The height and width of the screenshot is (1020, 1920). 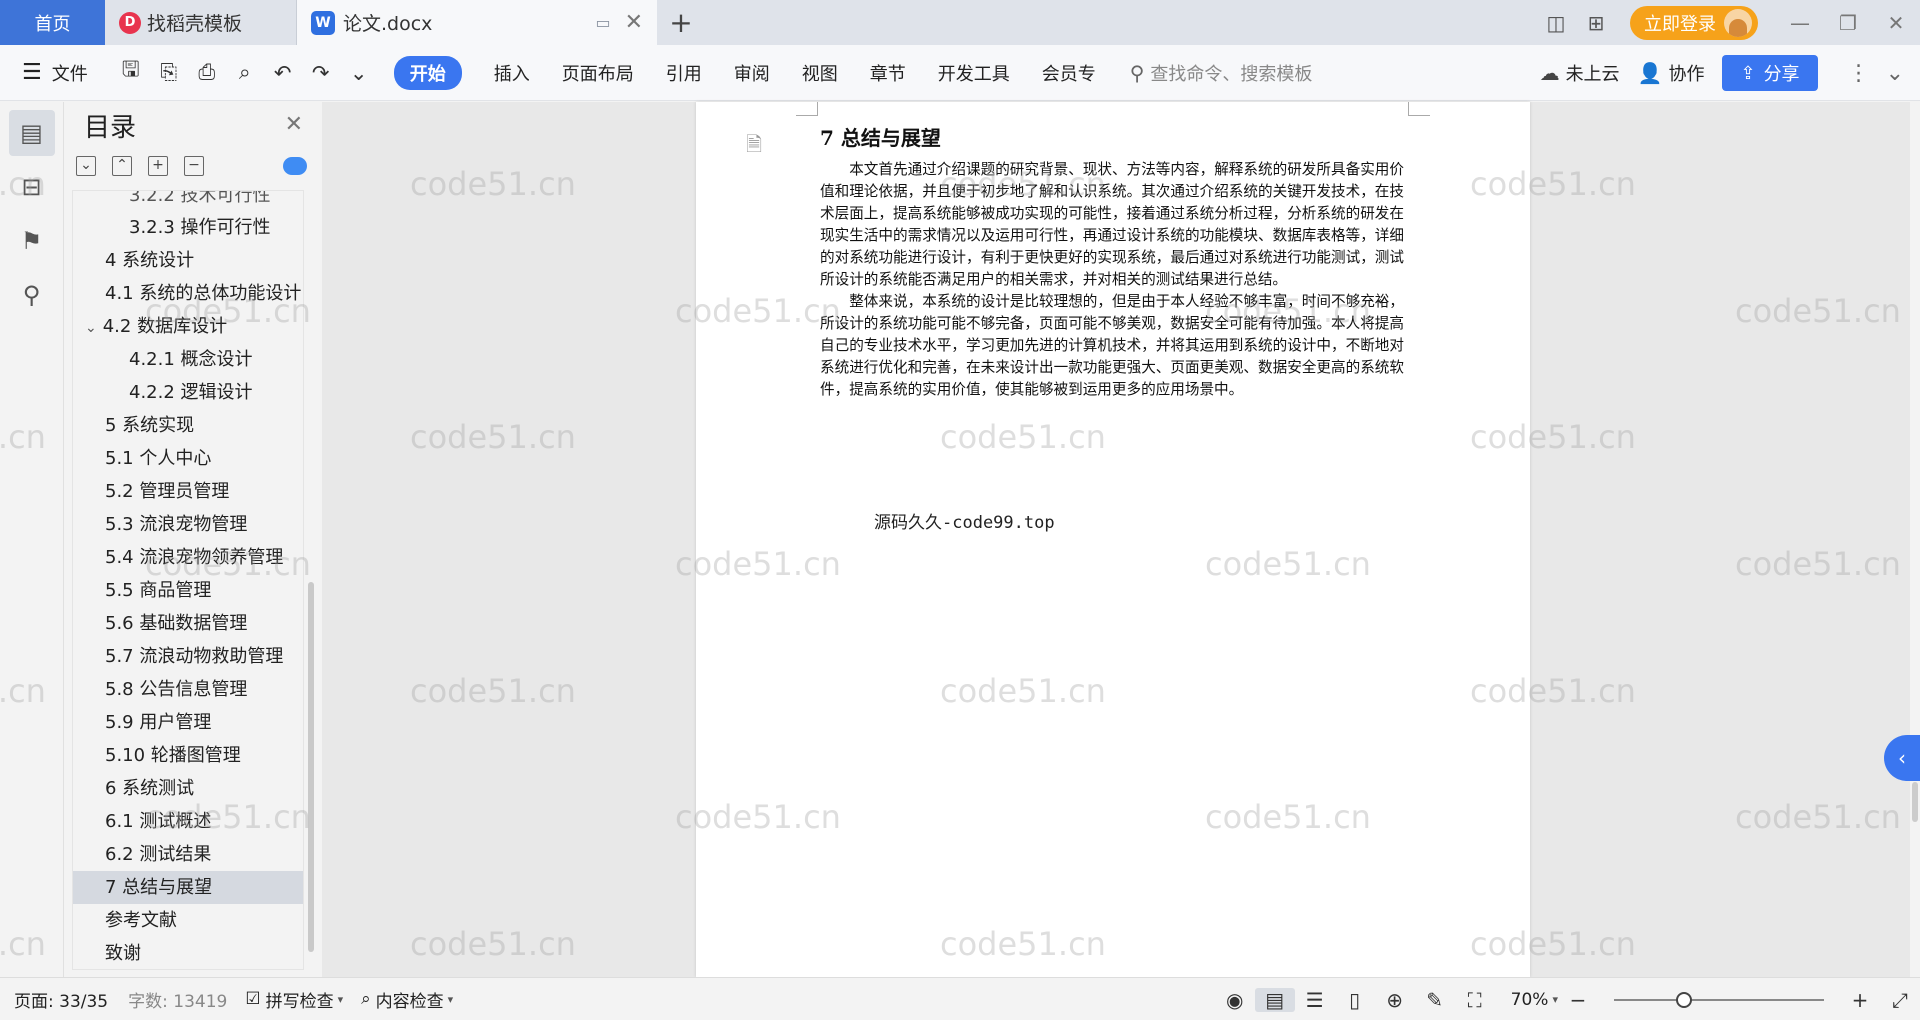 I want to click on outline-view-icon: ☰, so click(x=1315, y=1000).